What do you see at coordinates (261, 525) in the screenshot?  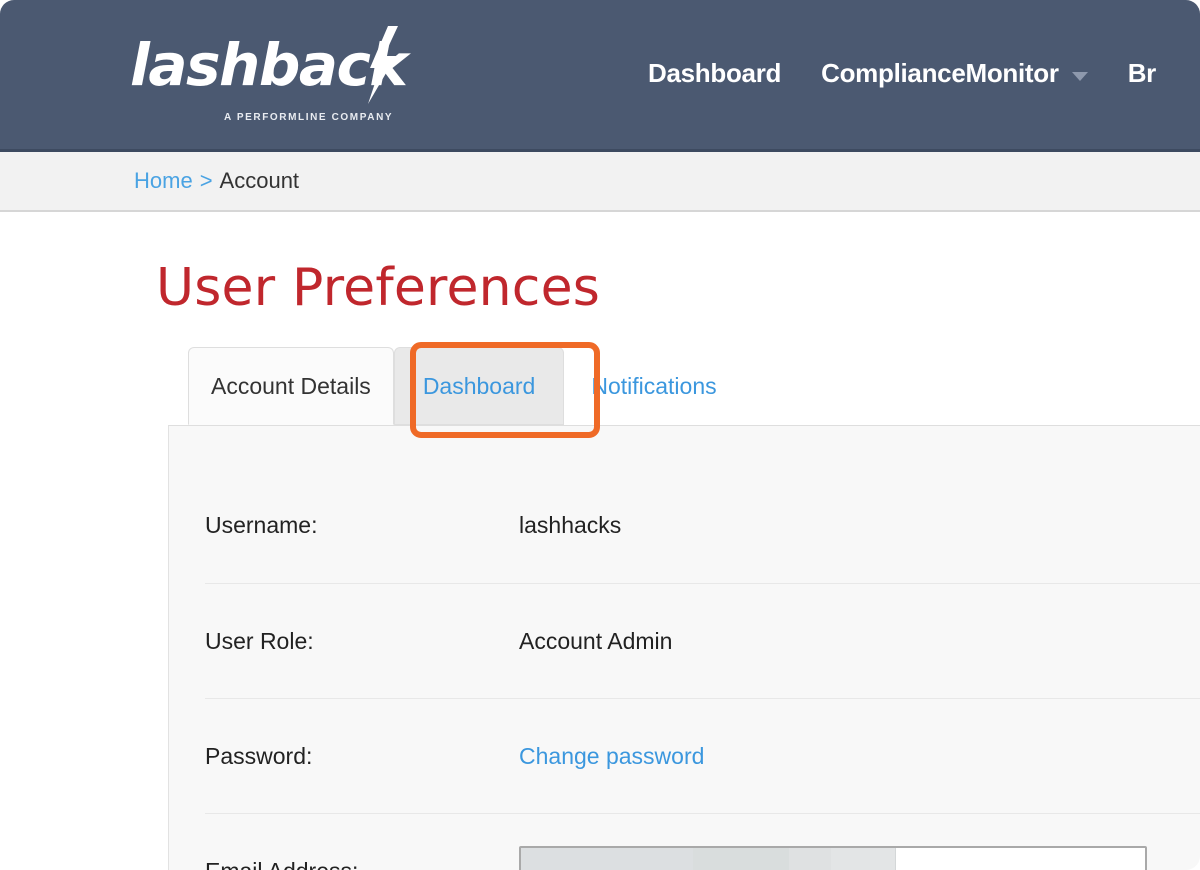 I see `label-username: Username:` at bounding box center [261, 525].